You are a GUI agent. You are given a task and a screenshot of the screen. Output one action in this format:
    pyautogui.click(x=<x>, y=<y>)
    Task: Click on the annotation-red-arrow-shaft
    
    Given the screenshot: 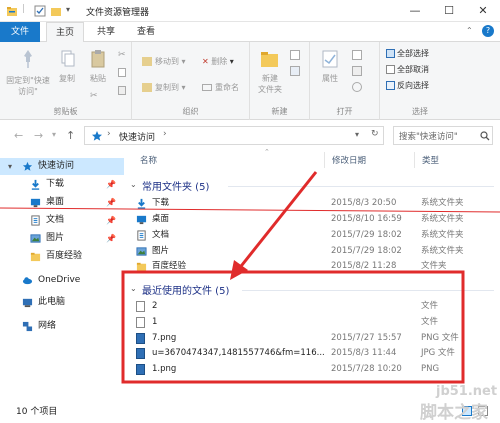 What is the action you would take?
    pyautogui.click(x=277, y=221)
    